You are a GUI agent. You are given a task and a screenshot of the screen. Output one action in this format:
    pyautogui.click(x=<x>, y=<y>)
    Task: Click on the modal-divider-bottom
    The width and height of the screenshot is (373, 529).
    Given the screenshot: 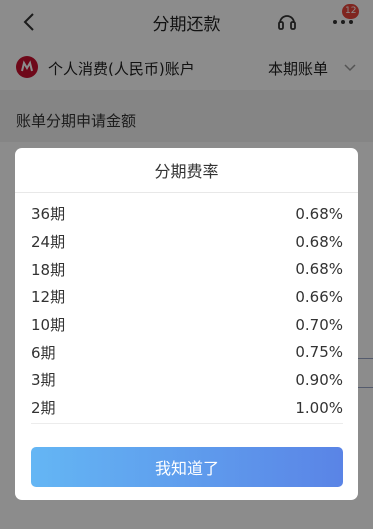 What is the action you would take?
    pyautogui.click(x=187, y=423)
    